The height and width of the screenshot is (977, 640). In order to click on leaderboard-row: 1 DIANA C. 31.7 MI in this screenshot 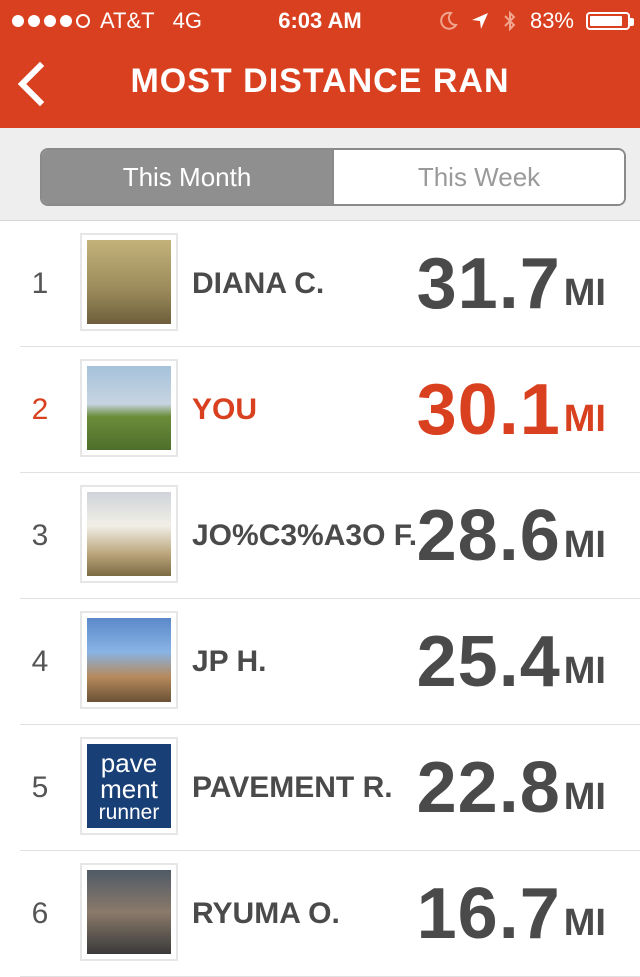, I will do `click(330, 284)`.